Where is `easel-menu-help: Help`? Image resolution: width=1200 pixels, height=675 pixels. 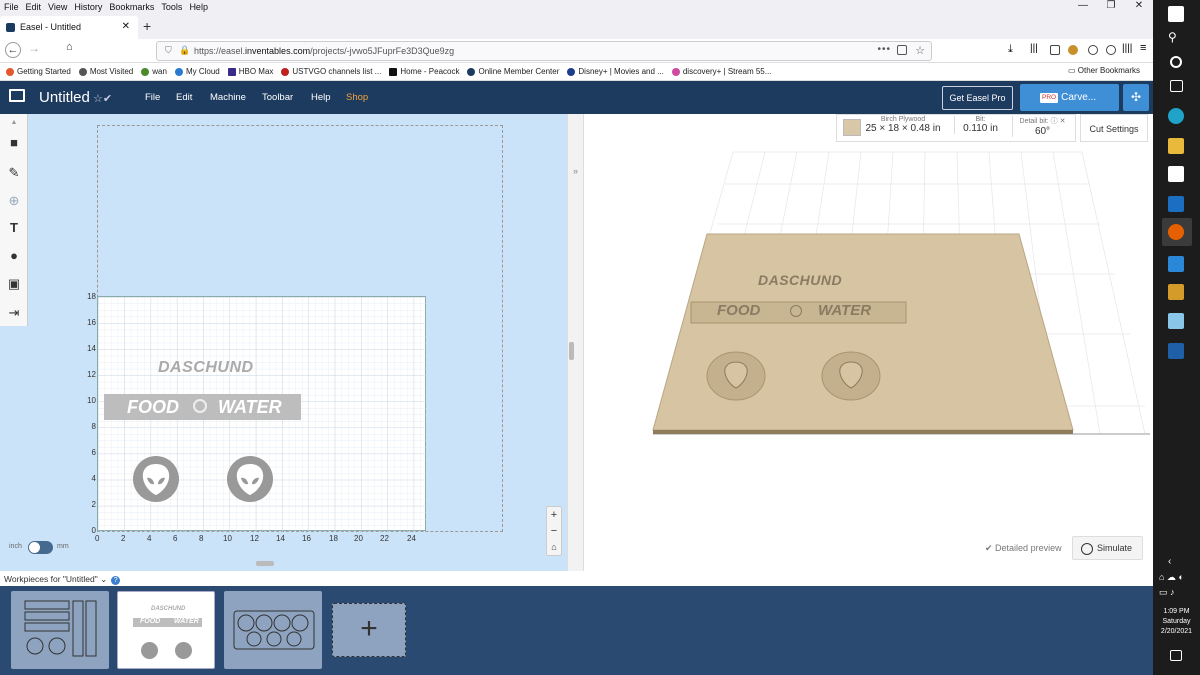
easel-menu-help: Help is located at coordinates (321, 97).